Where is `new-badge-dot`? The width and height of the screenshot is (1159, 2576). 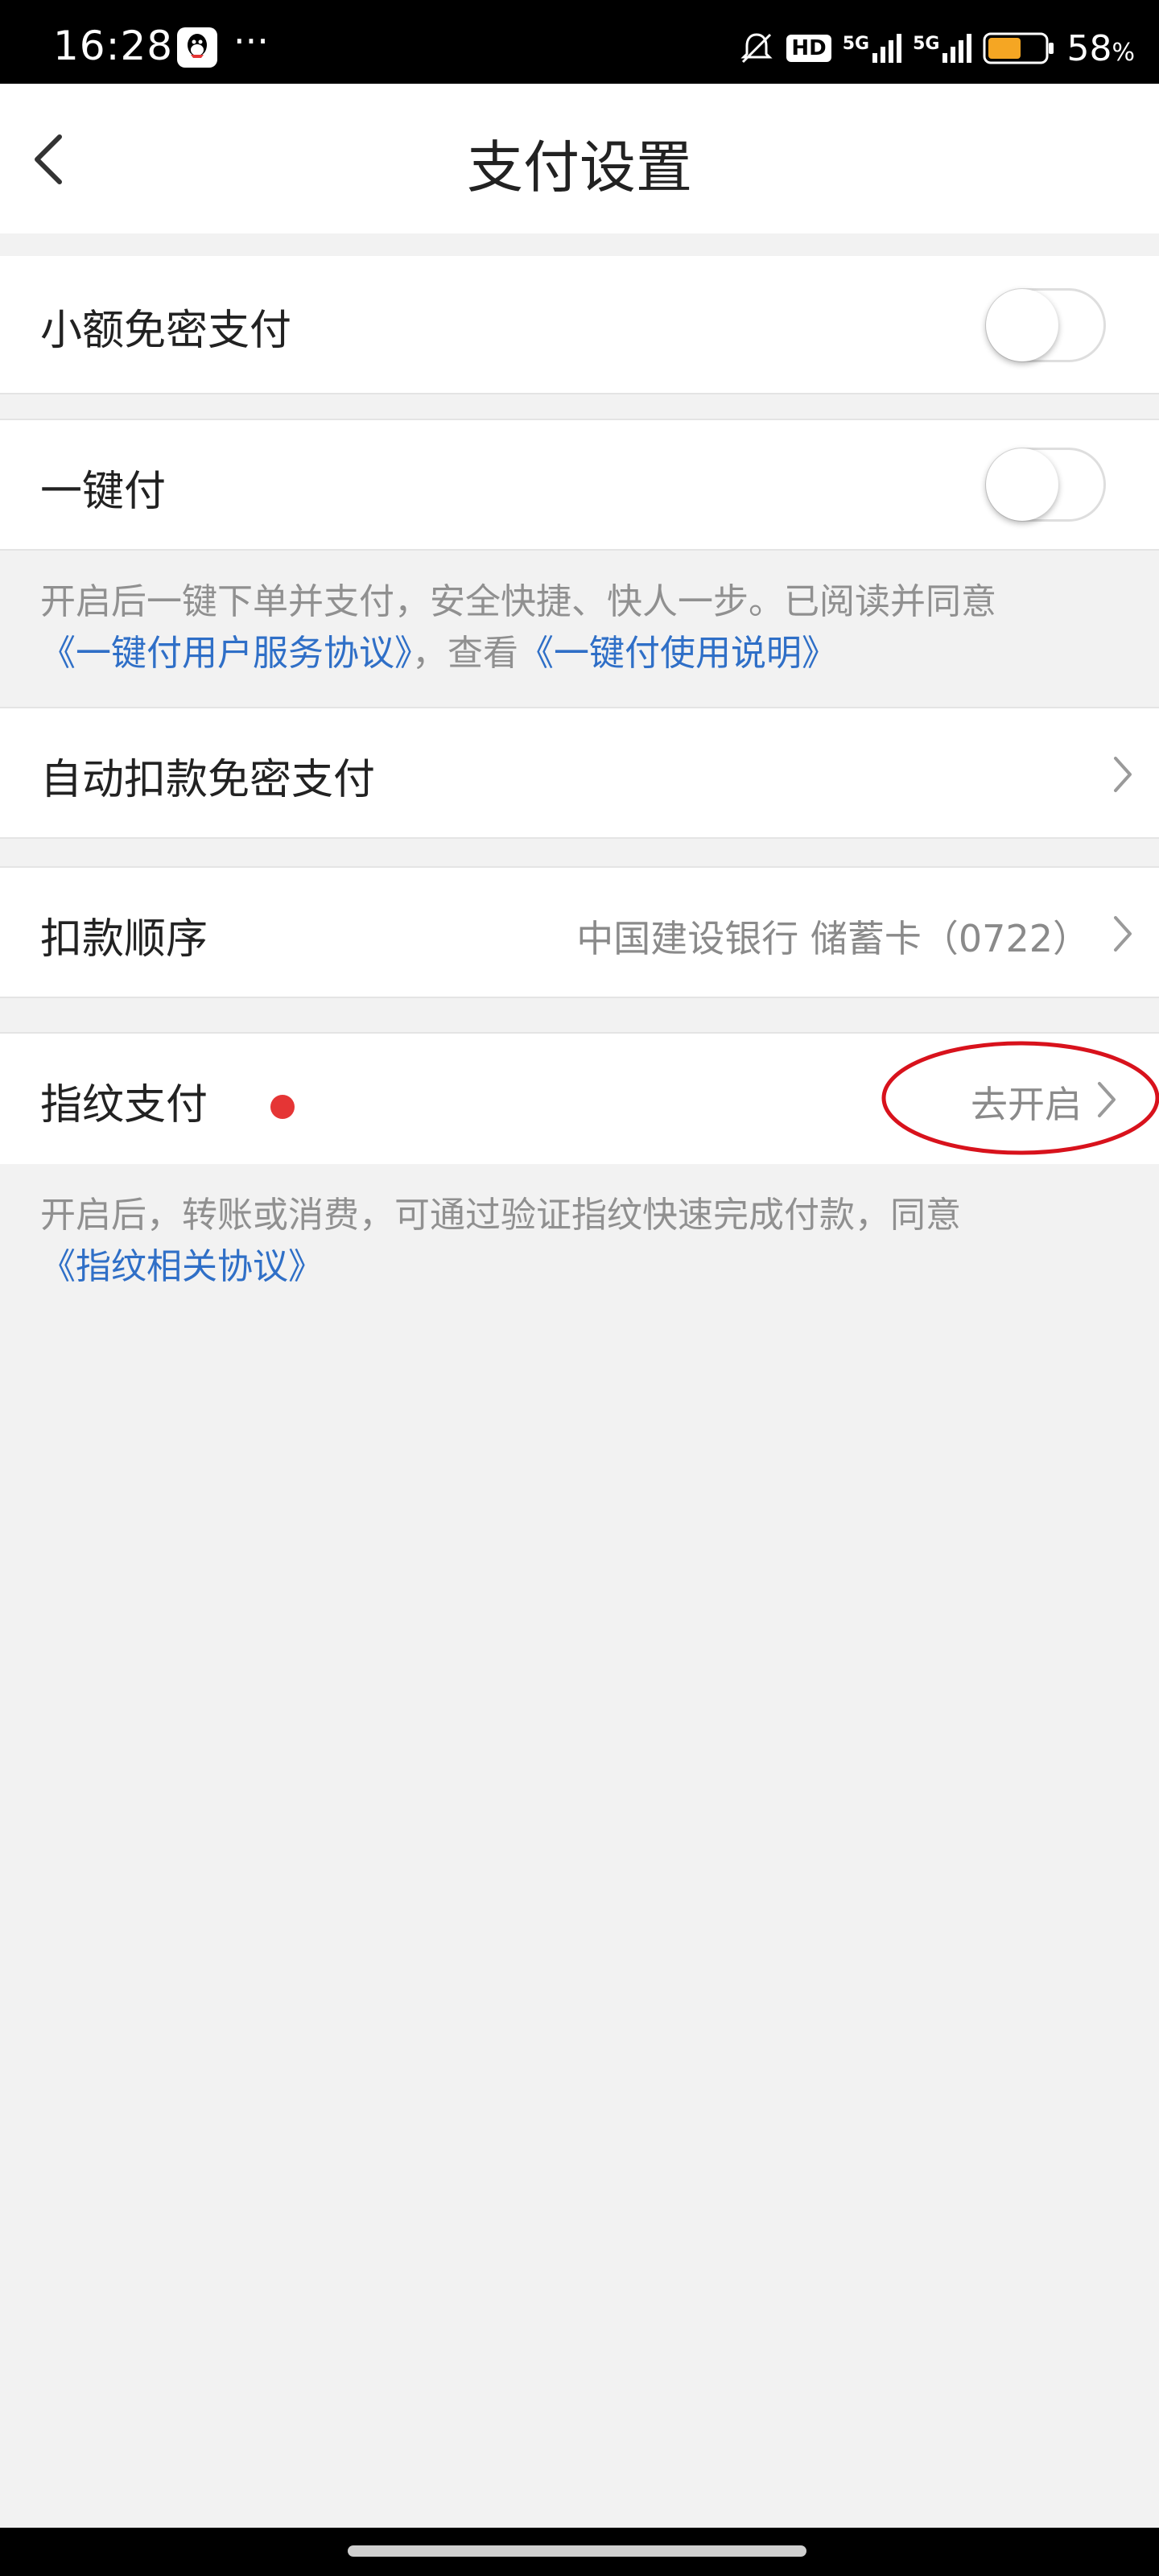 new-badge-dot is located at coordinates (282, 1107).